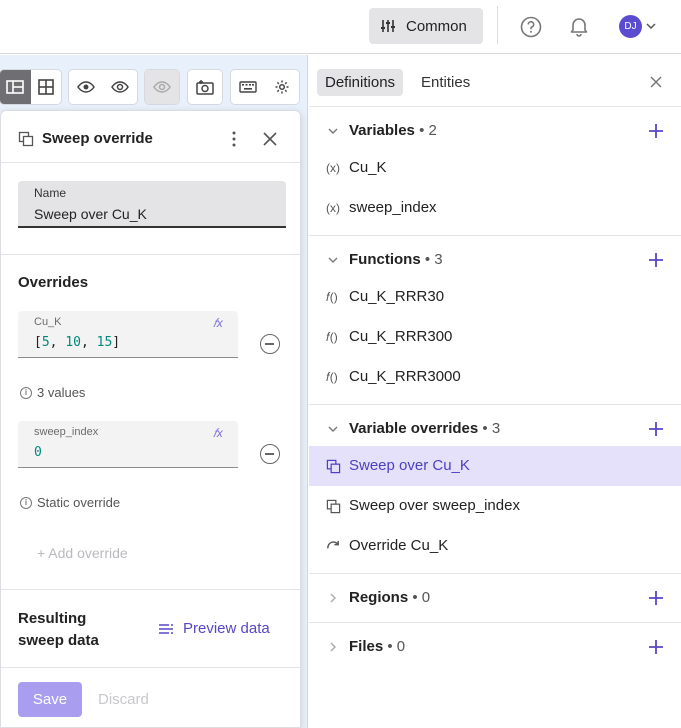 Image resolution: width=681 pixels, height=728 pixels. What do you see at coordinates (495, 81) in the screenshot?
I see `panel-tabs: Definitions Entities` at bounding box center [495, 81].